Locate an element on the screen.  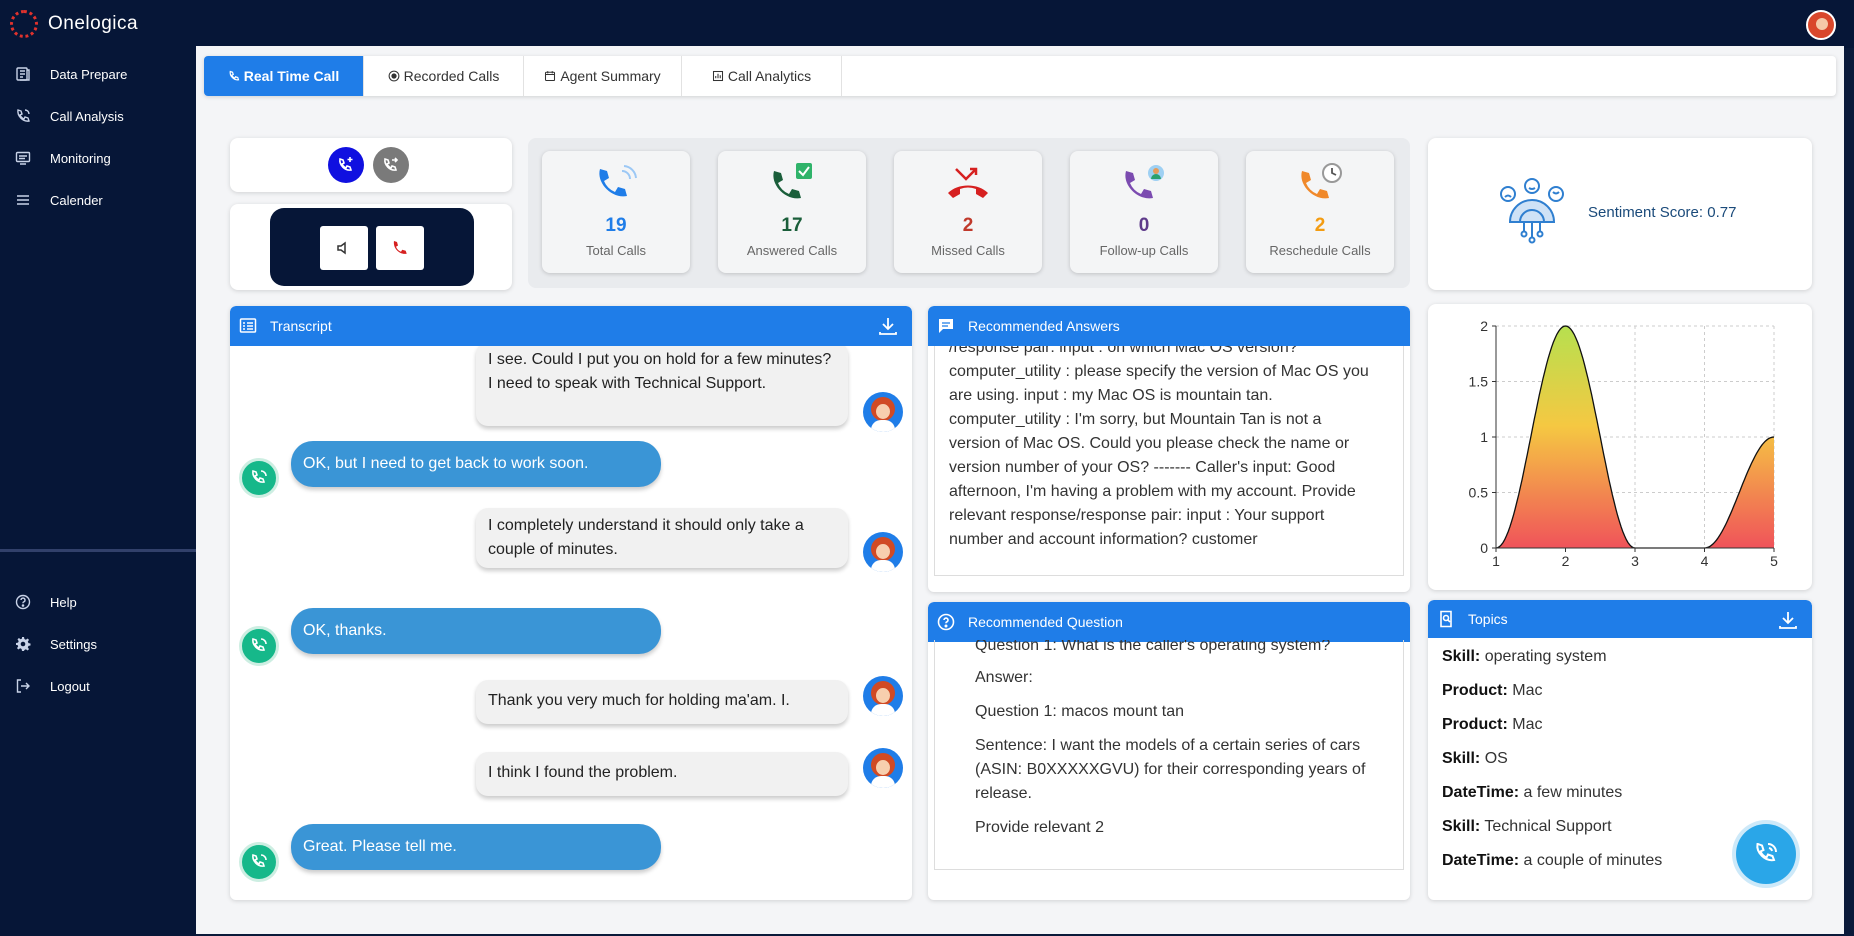
transcript-header: Transcript is located at coordinates (571, 326).